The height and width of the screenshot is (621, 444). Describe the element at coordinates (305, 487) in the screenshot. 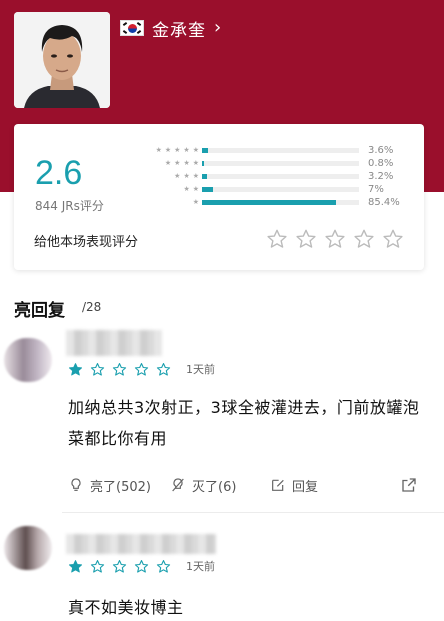

I see `reply-label: 回复` at that location.